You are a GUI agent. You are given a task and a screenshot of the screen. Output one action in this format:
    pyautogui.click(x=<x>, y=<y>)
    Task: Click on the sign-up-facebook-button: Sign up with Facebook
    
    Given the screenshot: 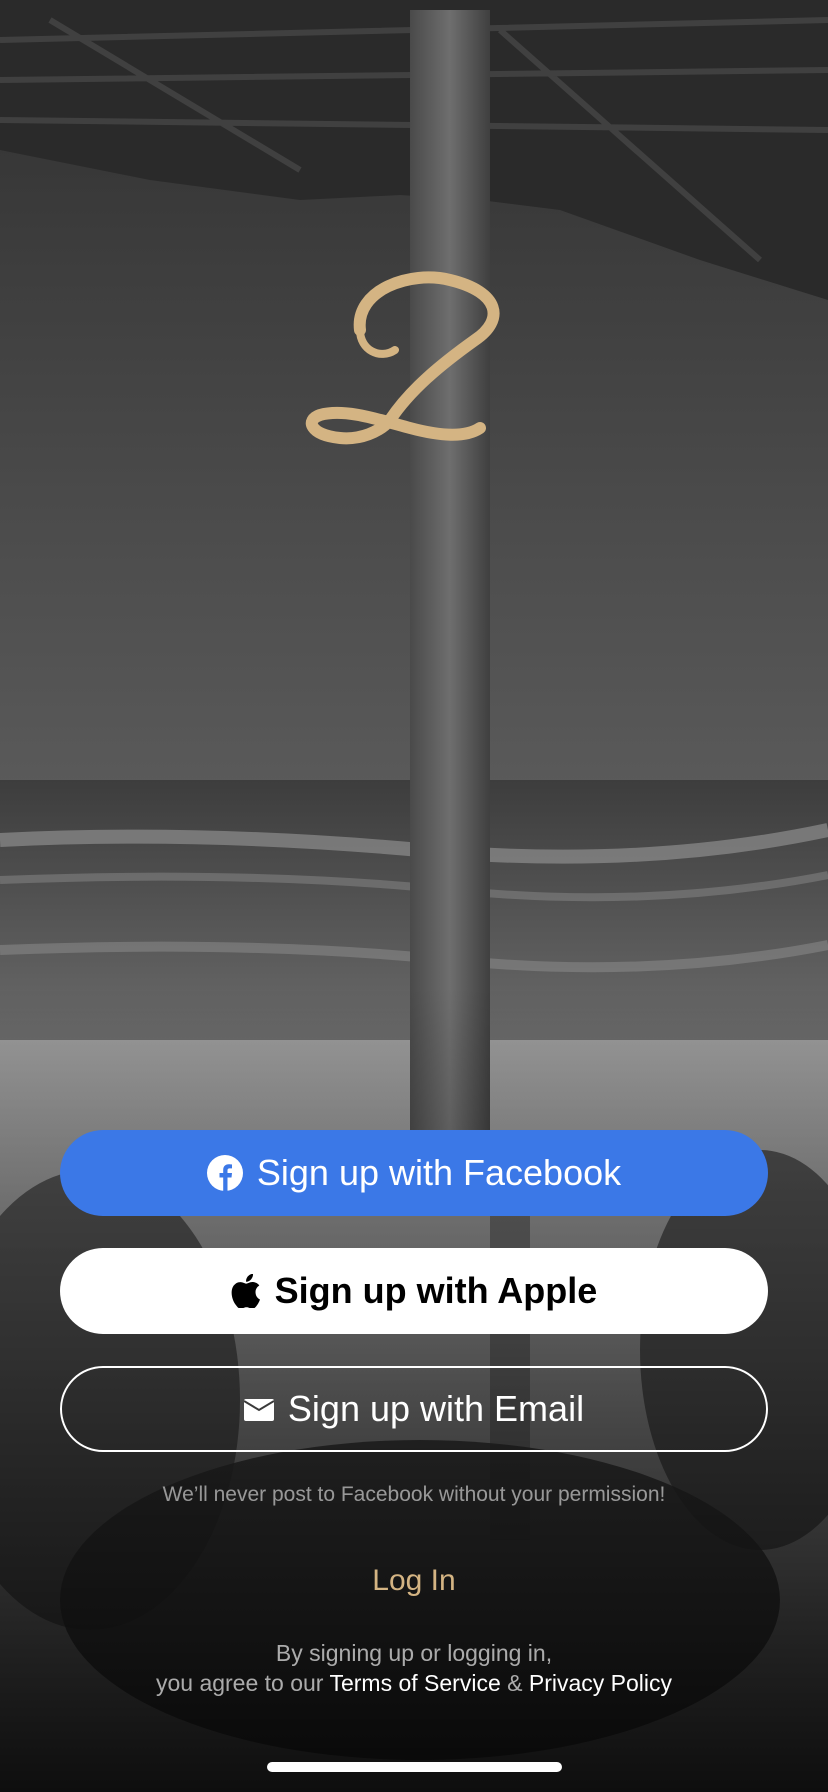 What is the action you would take?
    pyautogui.click(x=414, y=1173)
    